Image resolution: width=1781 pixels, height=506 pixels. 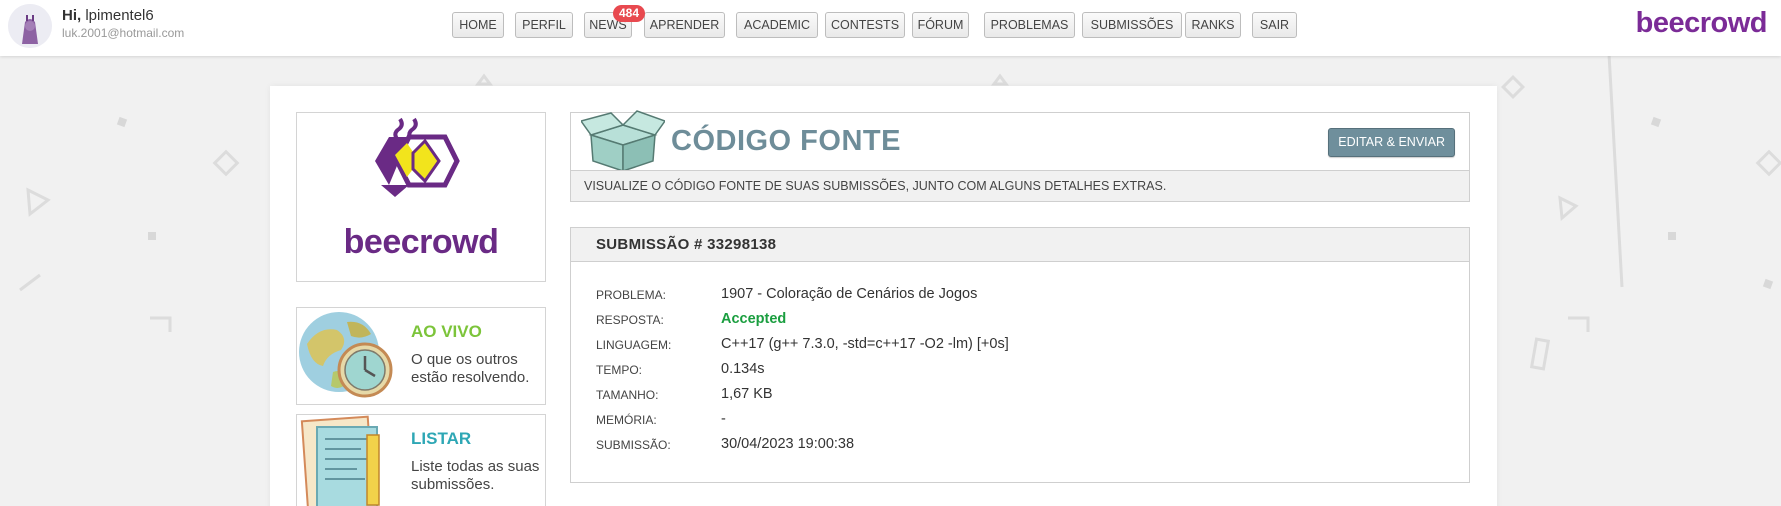 What do you see at coordinates (1391, 142) in the screenshot?
I see `edit-and-submit-button: EDITAR & ENVIAR` at bounding box center [1391, 142].